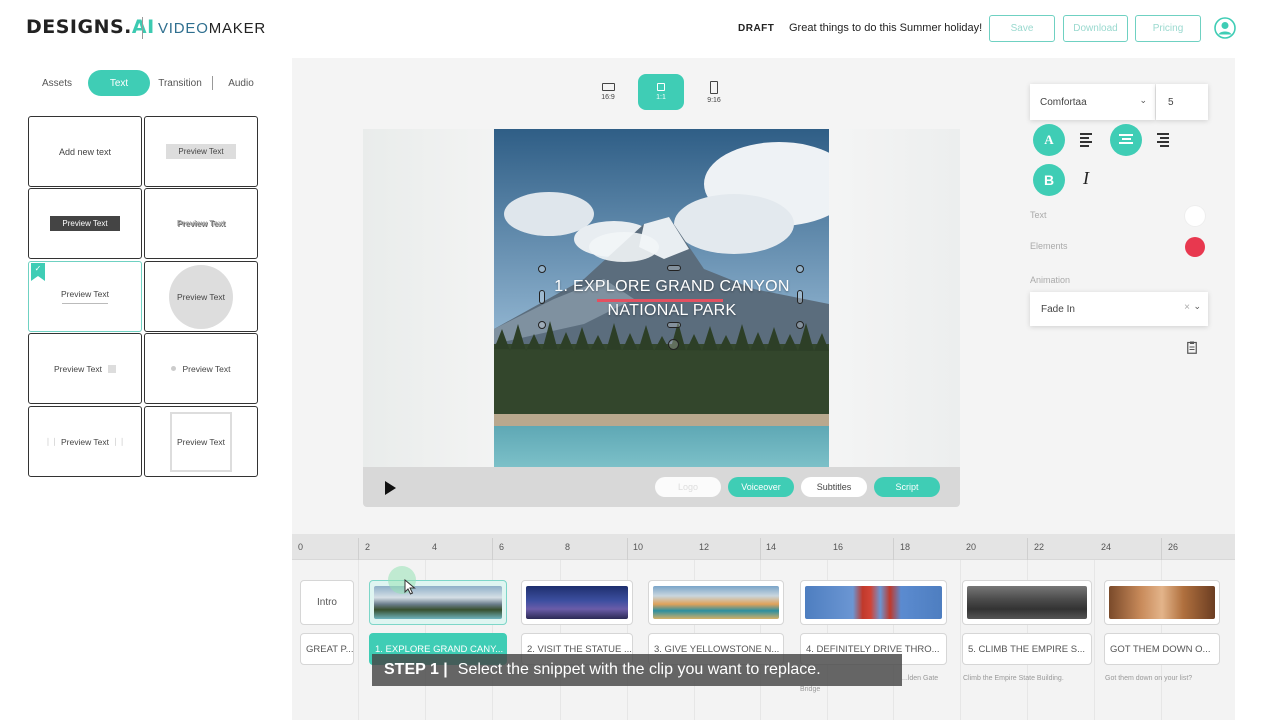  I want to click on tab-text: Text, so click(119, 83).